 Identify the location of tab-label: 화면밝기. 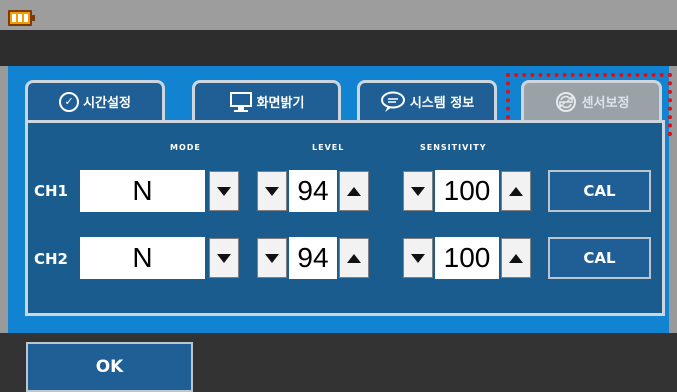
(280, 103).